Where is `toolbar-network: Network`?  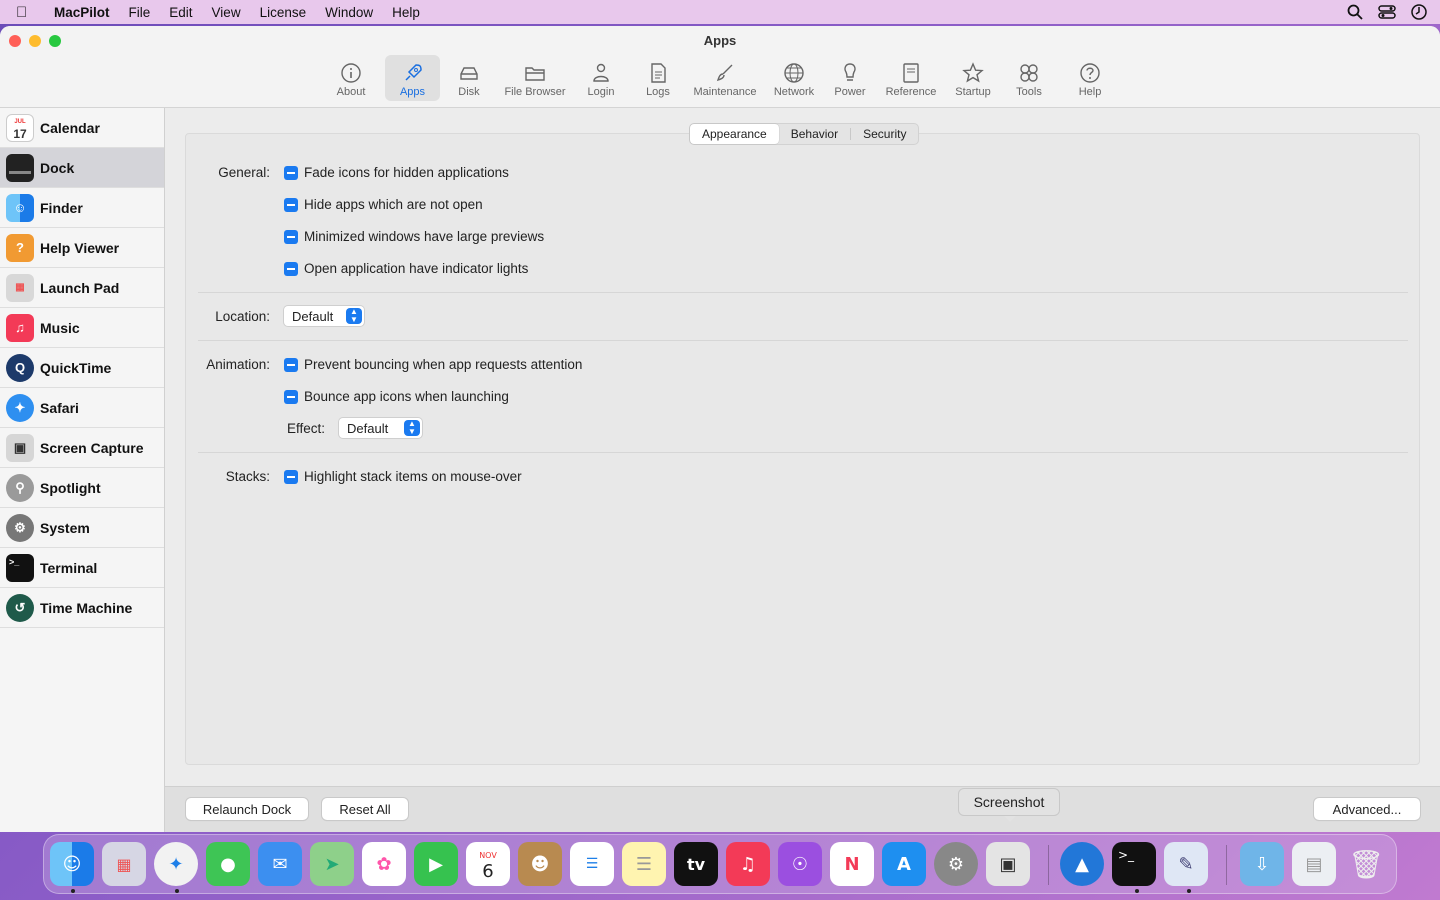
toolbar-network: Network is located at coordinates (794, 78).